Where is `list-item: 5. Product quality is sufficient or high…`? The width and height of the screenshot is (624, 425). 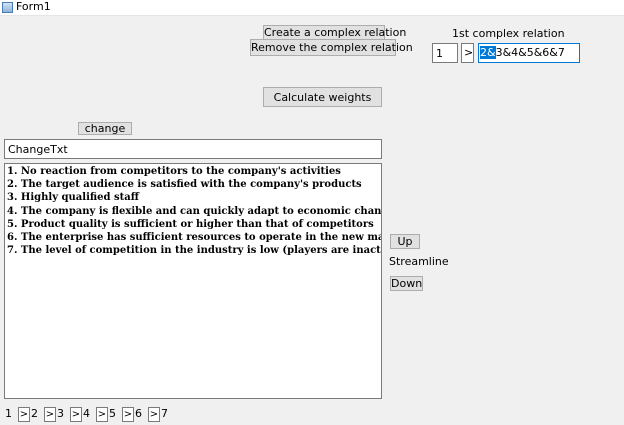
list-item: 5. Product quality is sufficient or high… is located at coordinates (193, 224).